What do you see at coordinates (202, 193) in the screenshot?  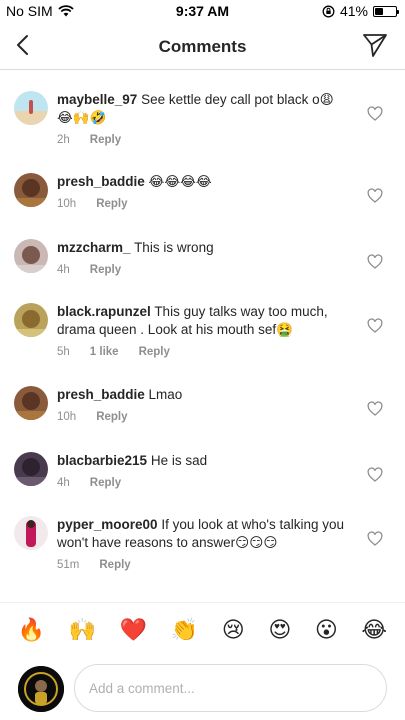 I see `comment-body: presh_baddie 😂😂😂😂 10h Reply` at bounding box center [202, 193].